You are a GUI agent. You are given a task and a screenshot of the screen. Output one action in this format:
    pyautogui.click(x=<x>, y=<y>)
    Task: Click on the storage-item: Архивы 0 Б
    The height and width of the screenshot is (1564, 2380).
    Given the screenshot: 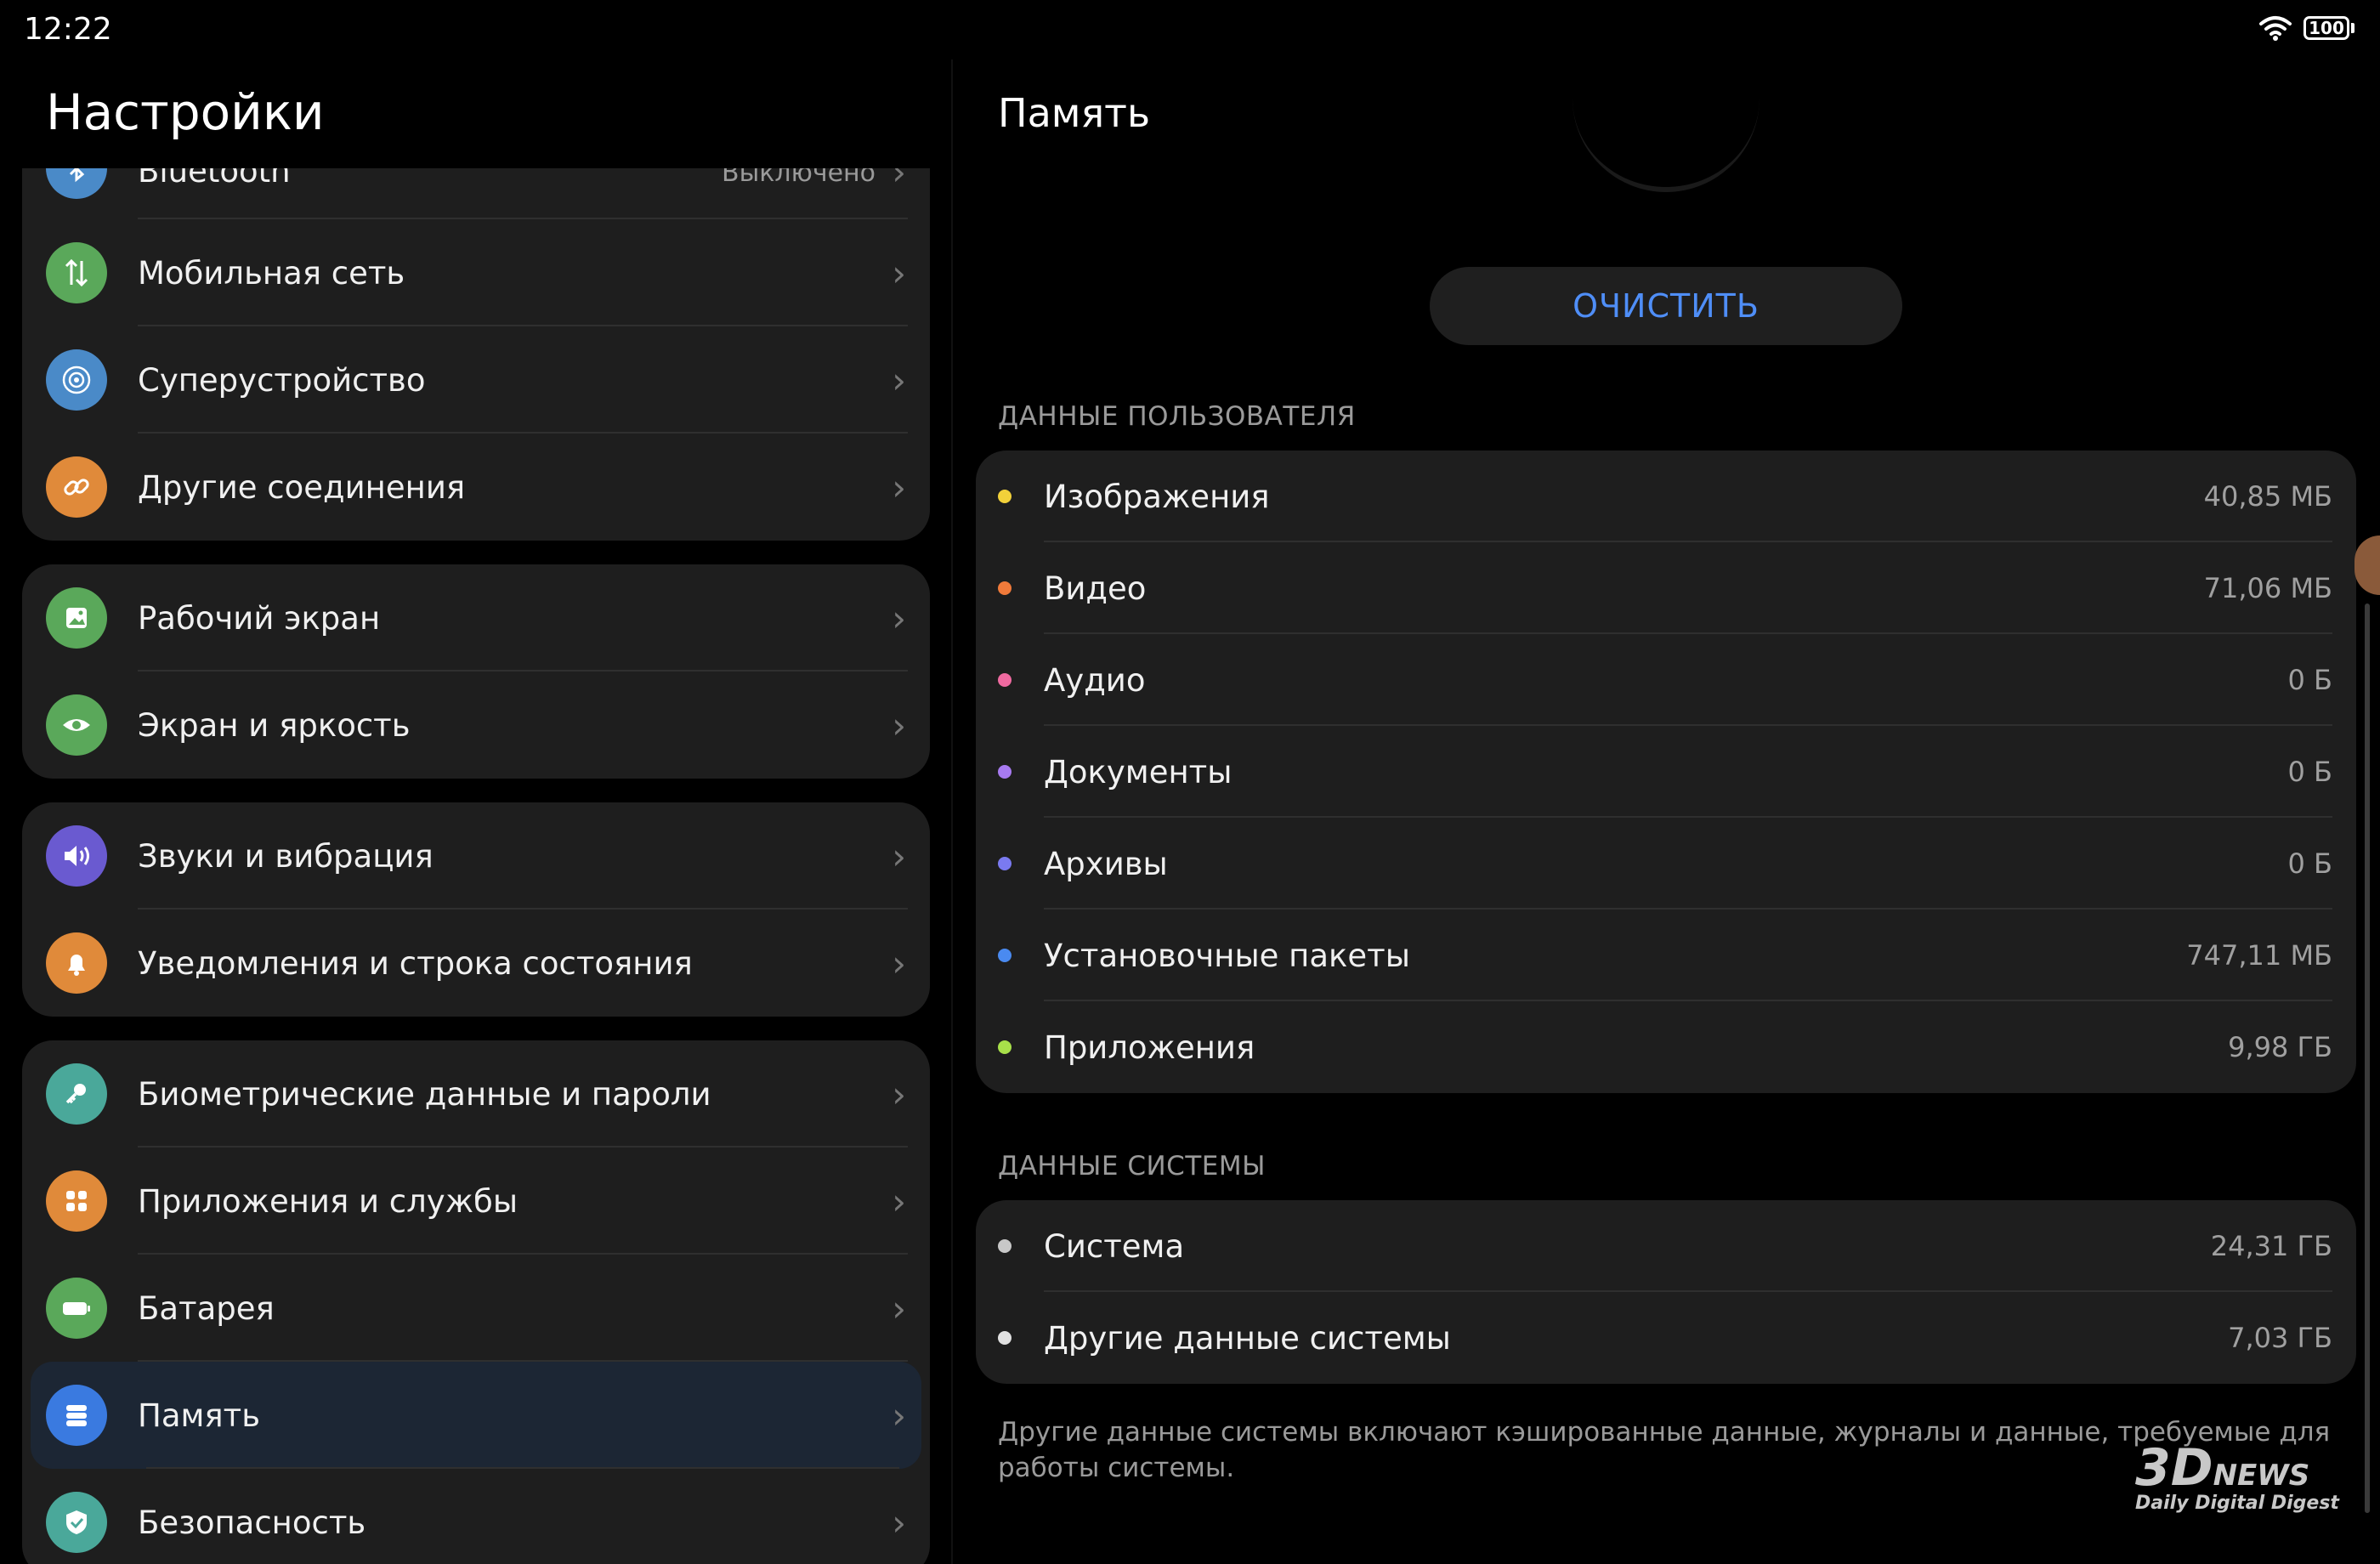 What is the action you would take?
    pyautogui.click(x=1666, y=864)
    